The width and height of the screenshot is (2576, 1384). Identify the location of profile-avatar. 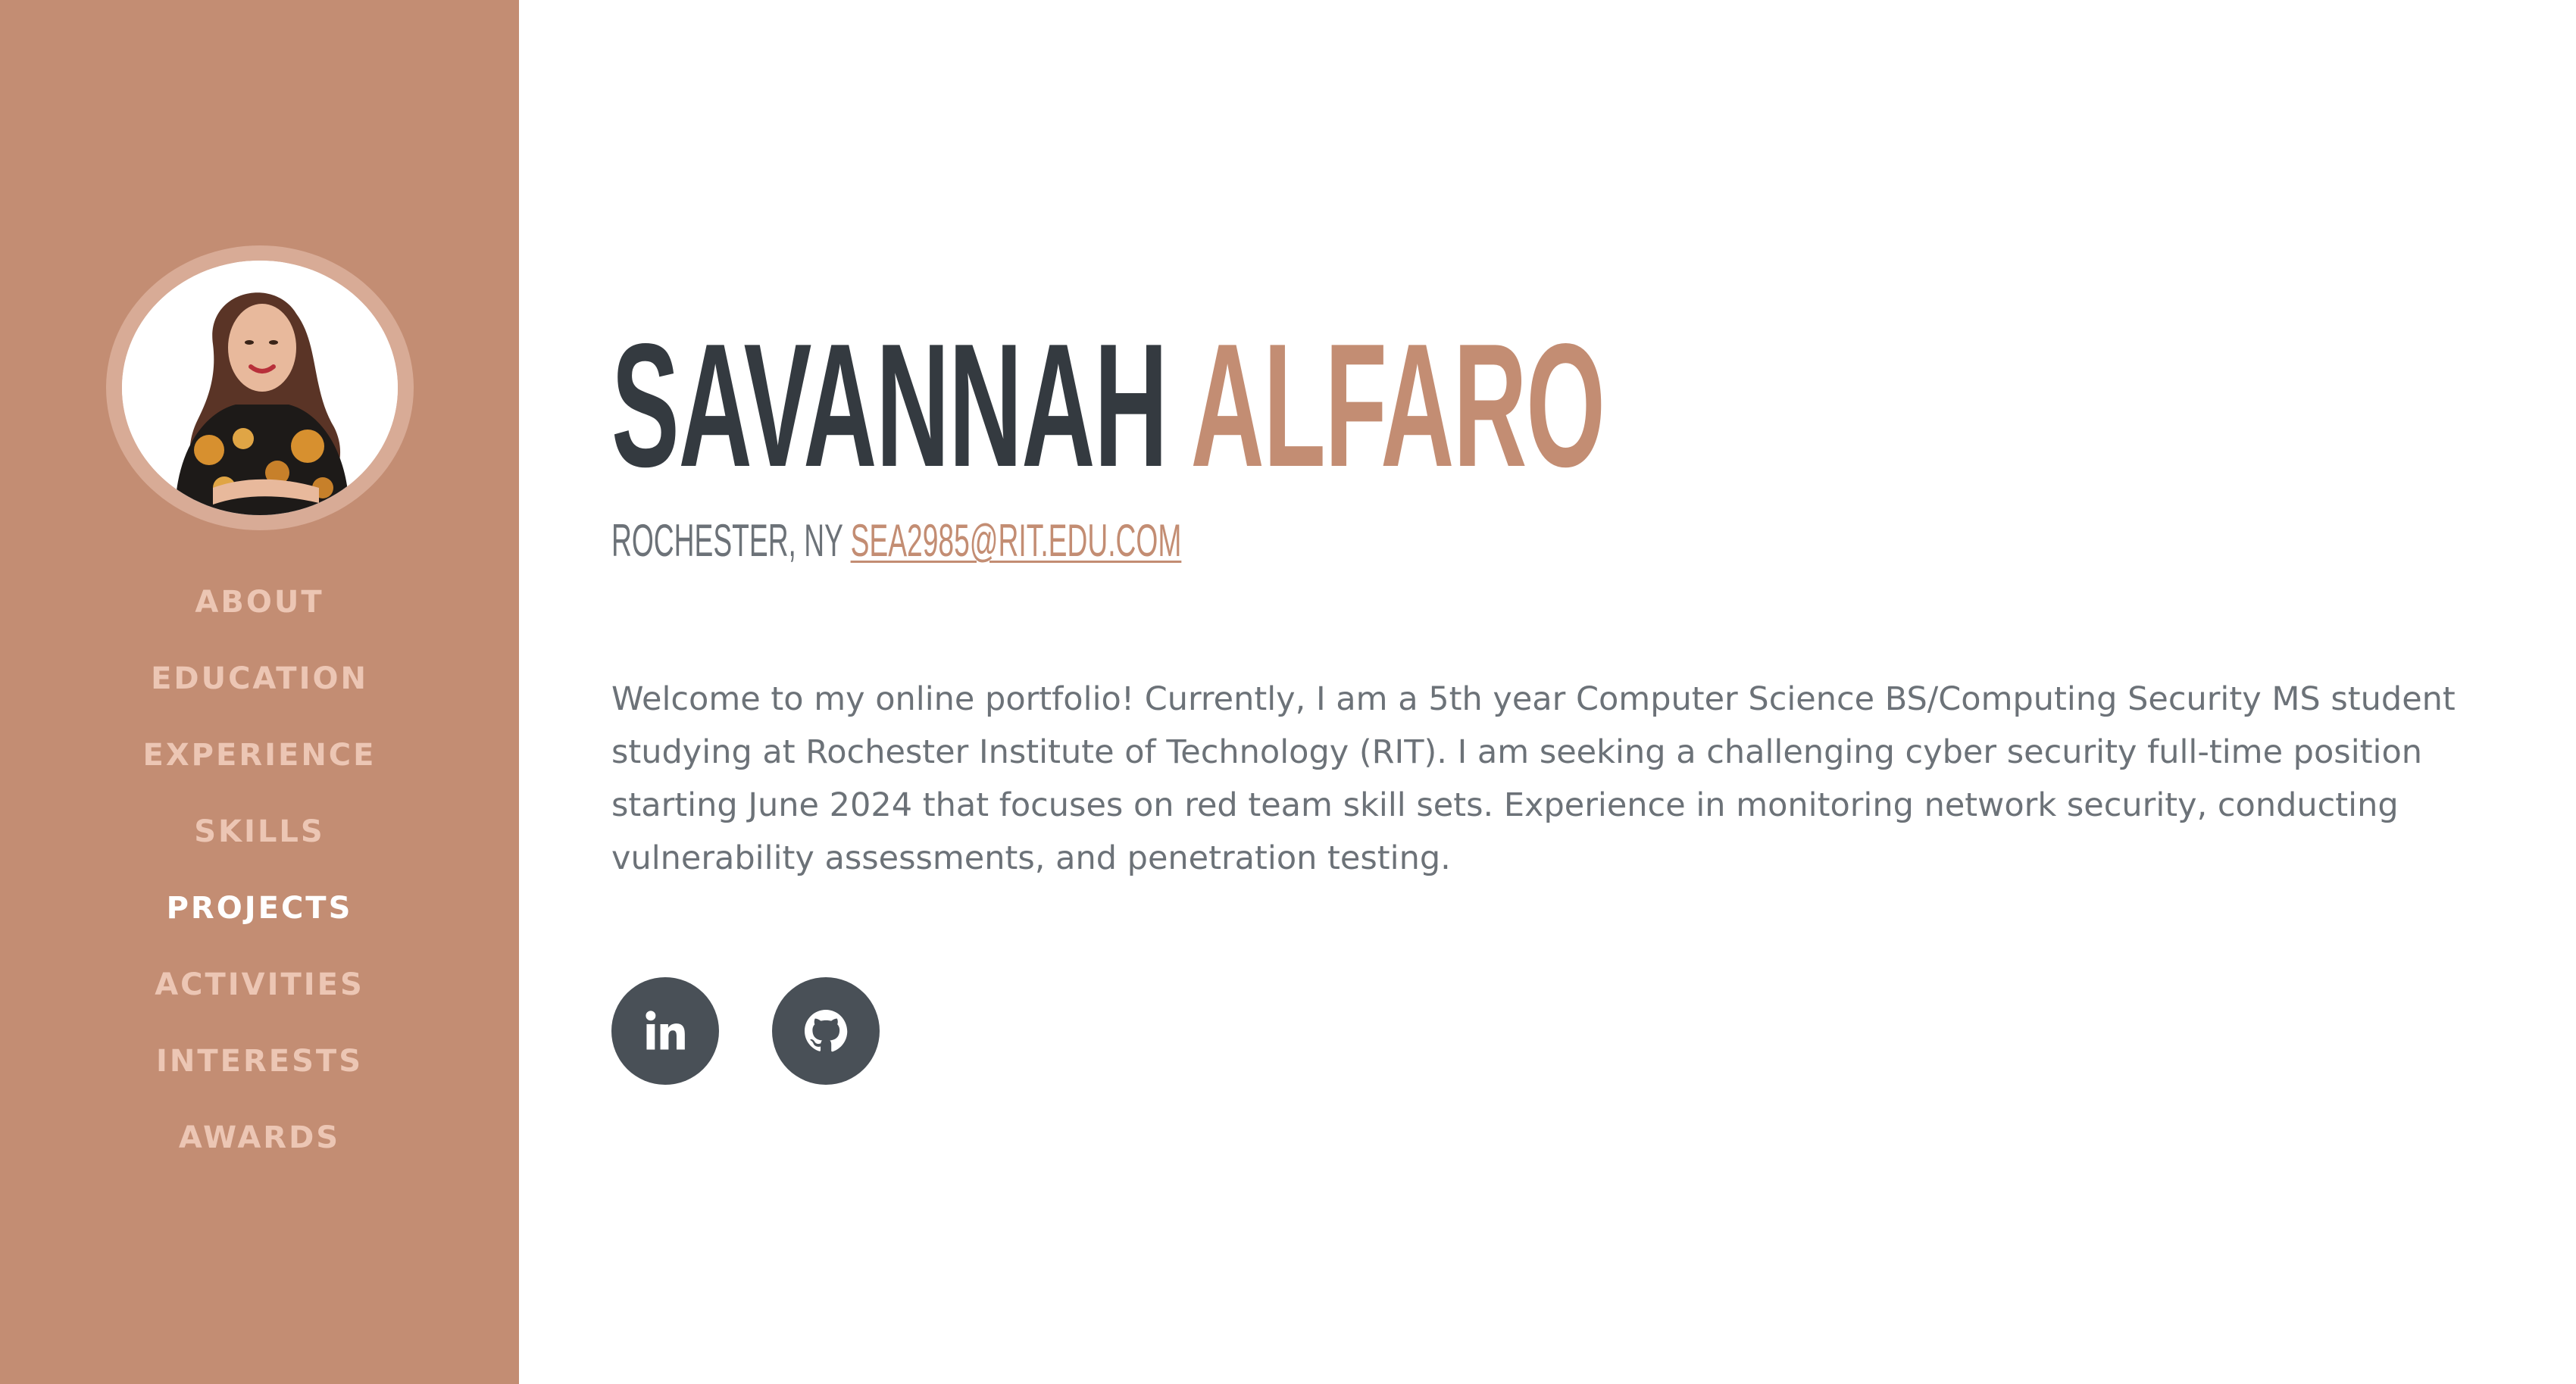
(259, 388).